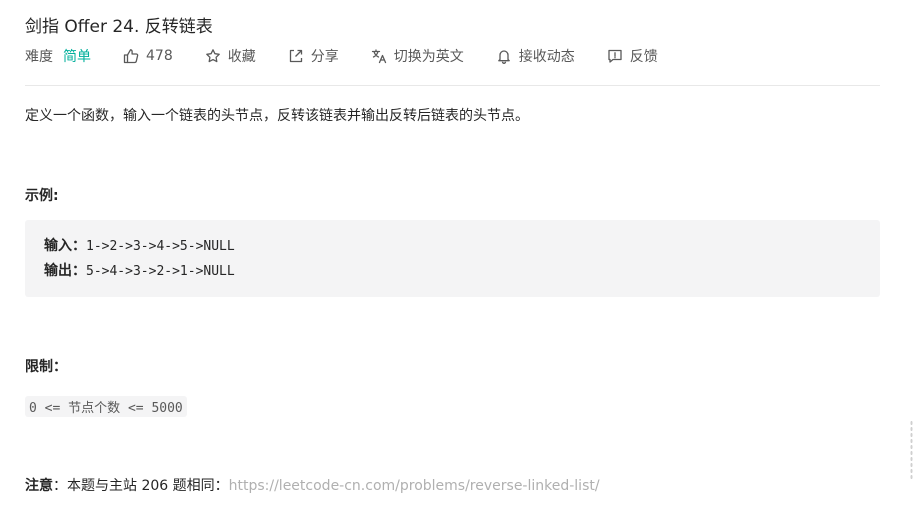 Image resolution: width=913 pixels, height=505 pixels. Describe the element at coordinates (160, 246) in the screenshot. I see `example-input-value: 1->2->3->4->5->NULL` at that location.